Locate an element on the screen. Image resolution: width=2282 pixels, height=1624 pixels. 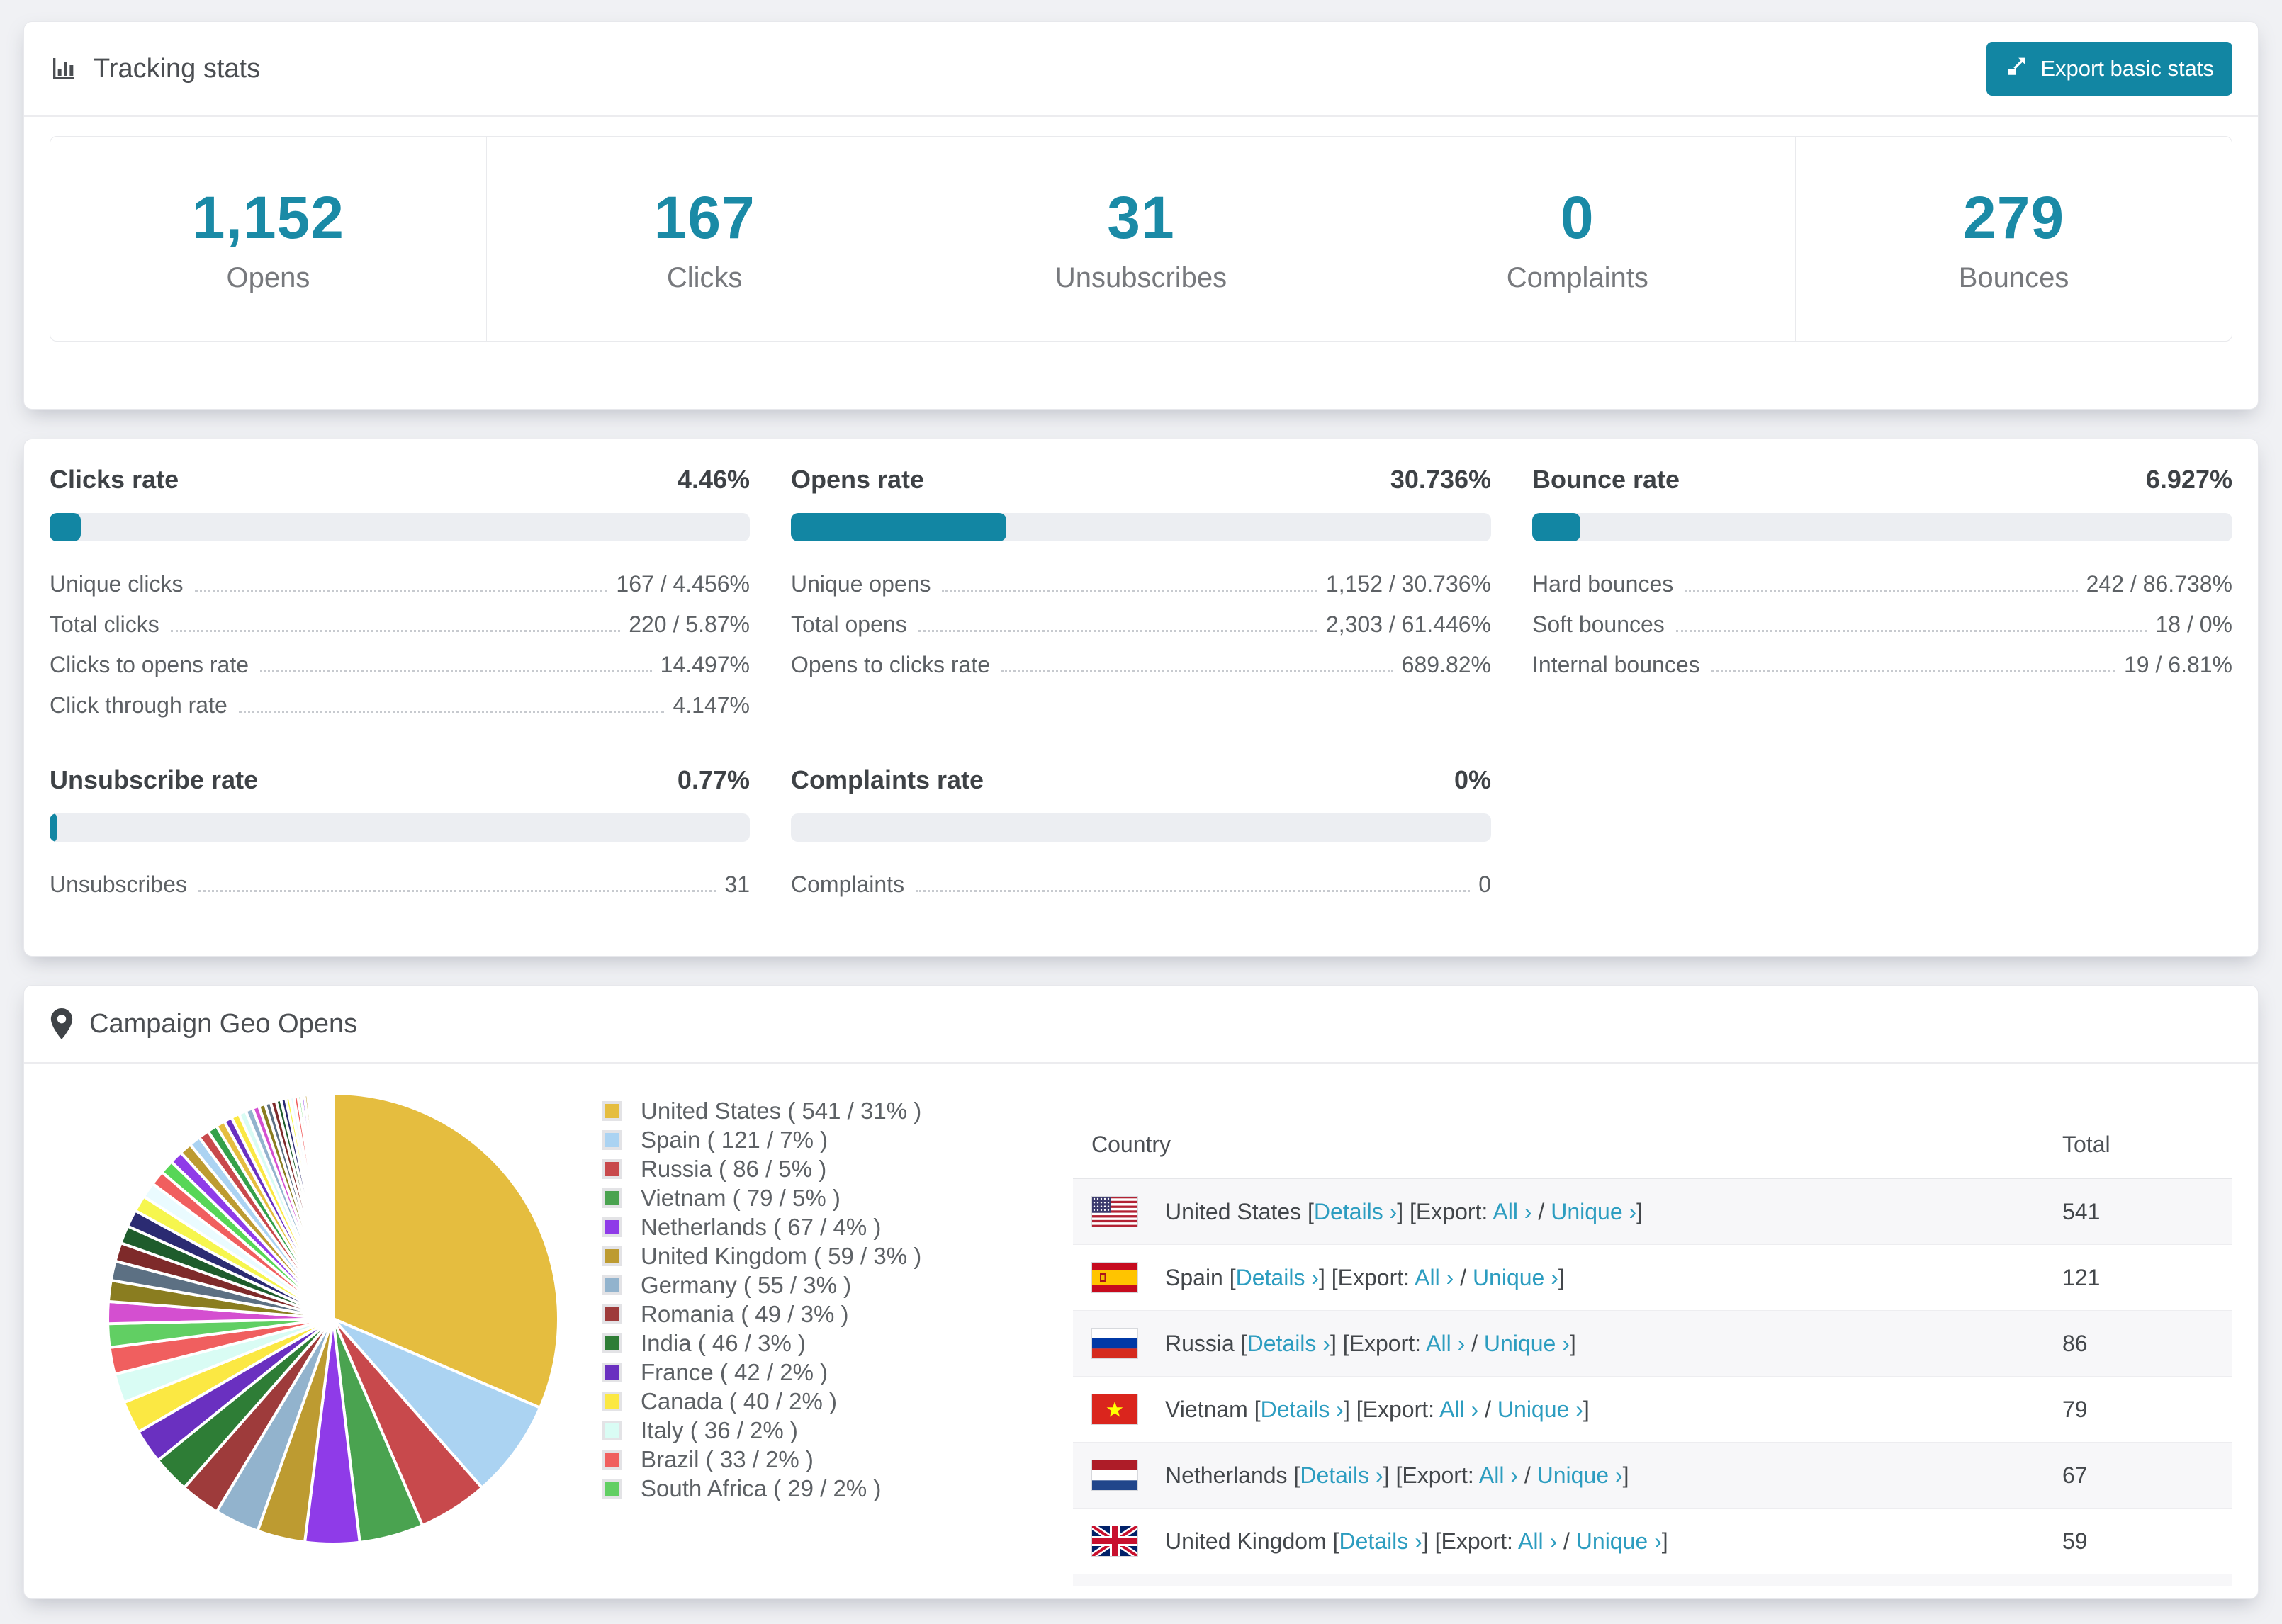
rate-detail-row: Total clicks 220 / 5.87% is located at coordinates (400, 631).